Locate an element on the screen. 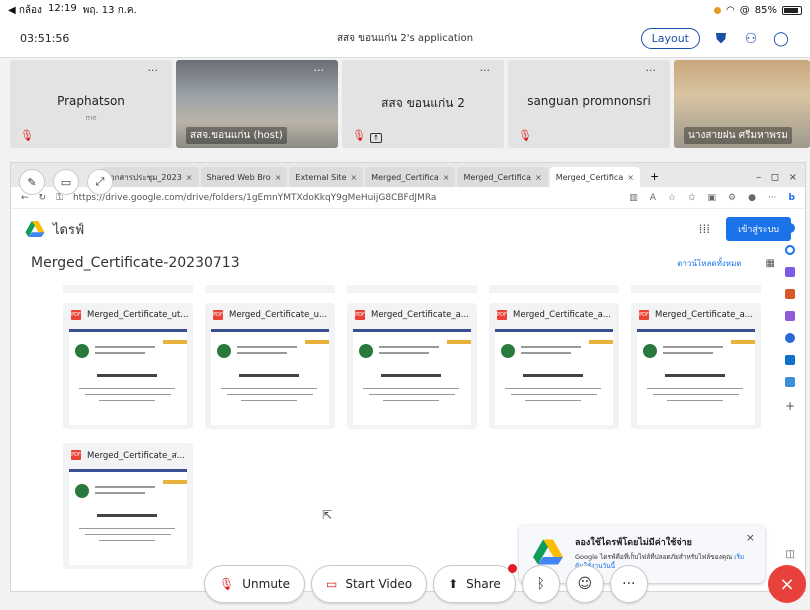 This screenshot has height=610, width=810. menu-dots-icon: ··· is located at coordinates (772, 198).